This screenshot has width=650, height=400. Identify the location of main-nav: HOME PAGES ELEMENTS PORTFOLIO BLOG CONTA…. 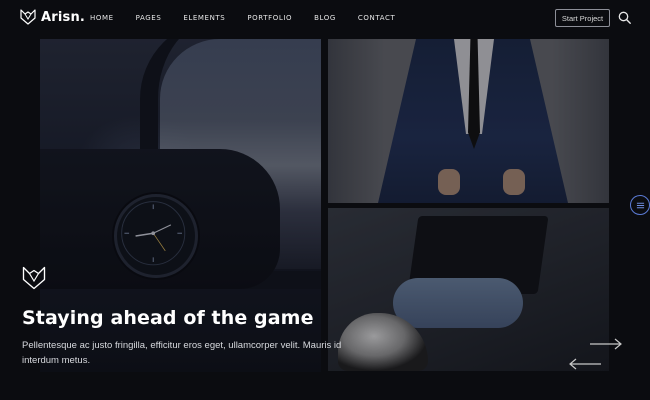
(253, 18).